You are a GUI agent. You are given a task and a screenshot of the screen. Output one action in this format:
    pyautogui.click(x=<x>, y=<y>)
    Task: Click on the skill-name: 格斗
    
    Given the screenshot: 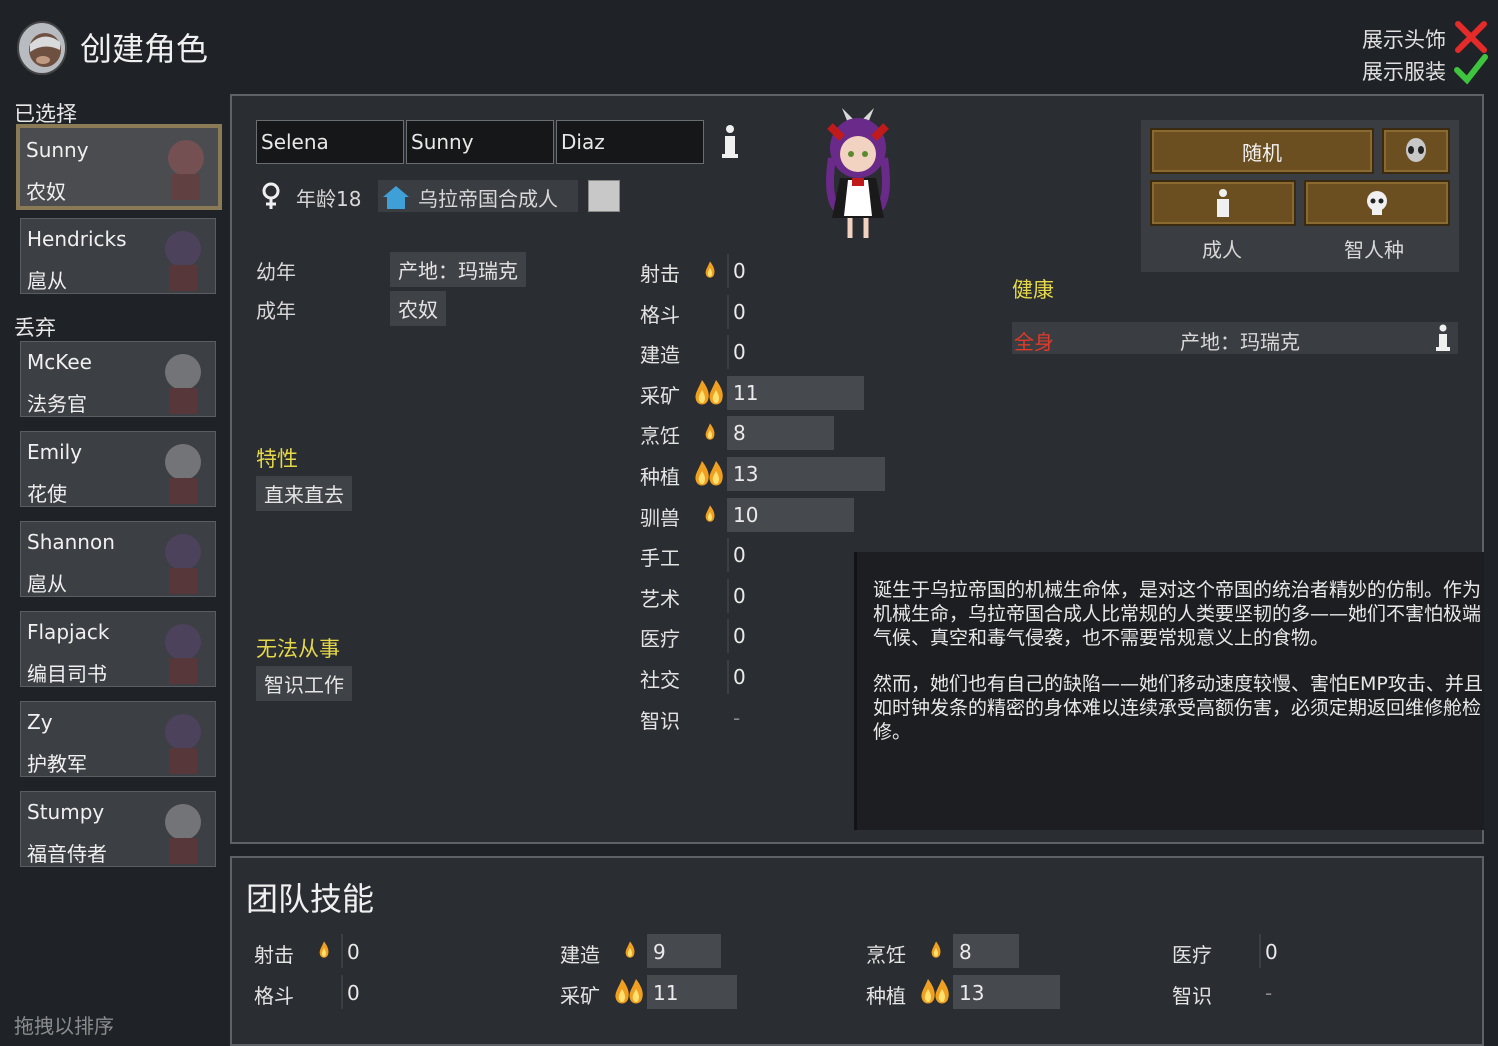 What is the action you would take?
    pyautogui.click(x=660, y=314)
    